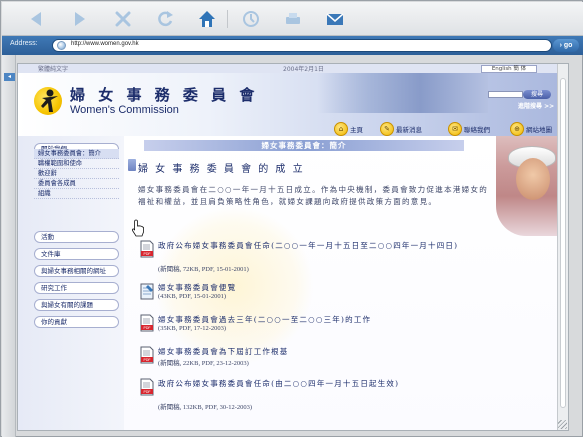  What do you see at coordinates (327, 383) in the screenshot?
I see `document-title: 政府公布婦女事務委員會任命(由二○○四年一月十五日起生效)` at bounding box center [327, 383].